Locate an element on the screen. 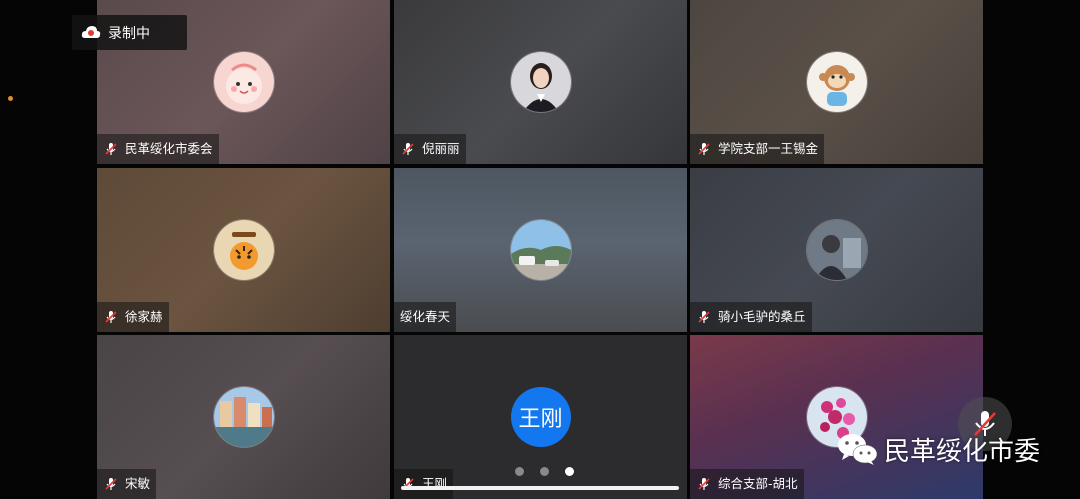  page-indicator is located at coordinates (544, 471).